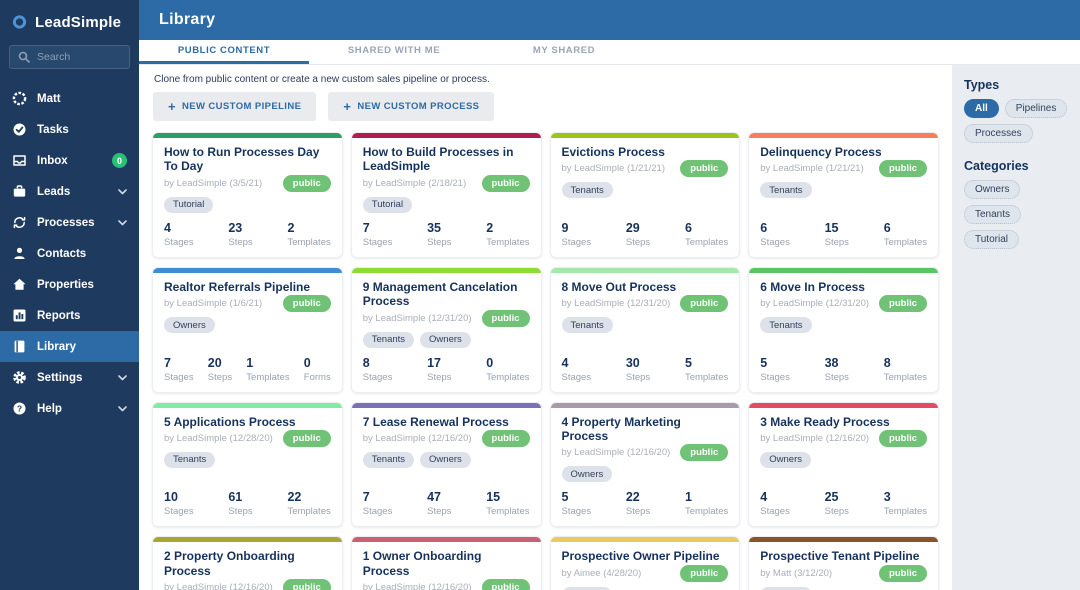 The width and height of the screenshot is (1080, 590). Describe the element at coordinates (229, 563) in the screenshot. I see `card-title: 2 Property Onboarding Process` at that location.